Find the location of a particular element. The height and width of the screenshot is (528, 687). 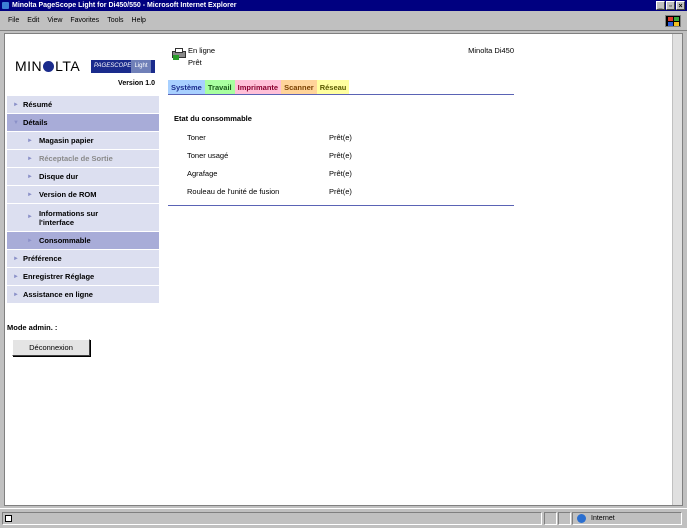

nav-informations-interface: ► Informations sur l'interface is located at coordinates (83, 218).